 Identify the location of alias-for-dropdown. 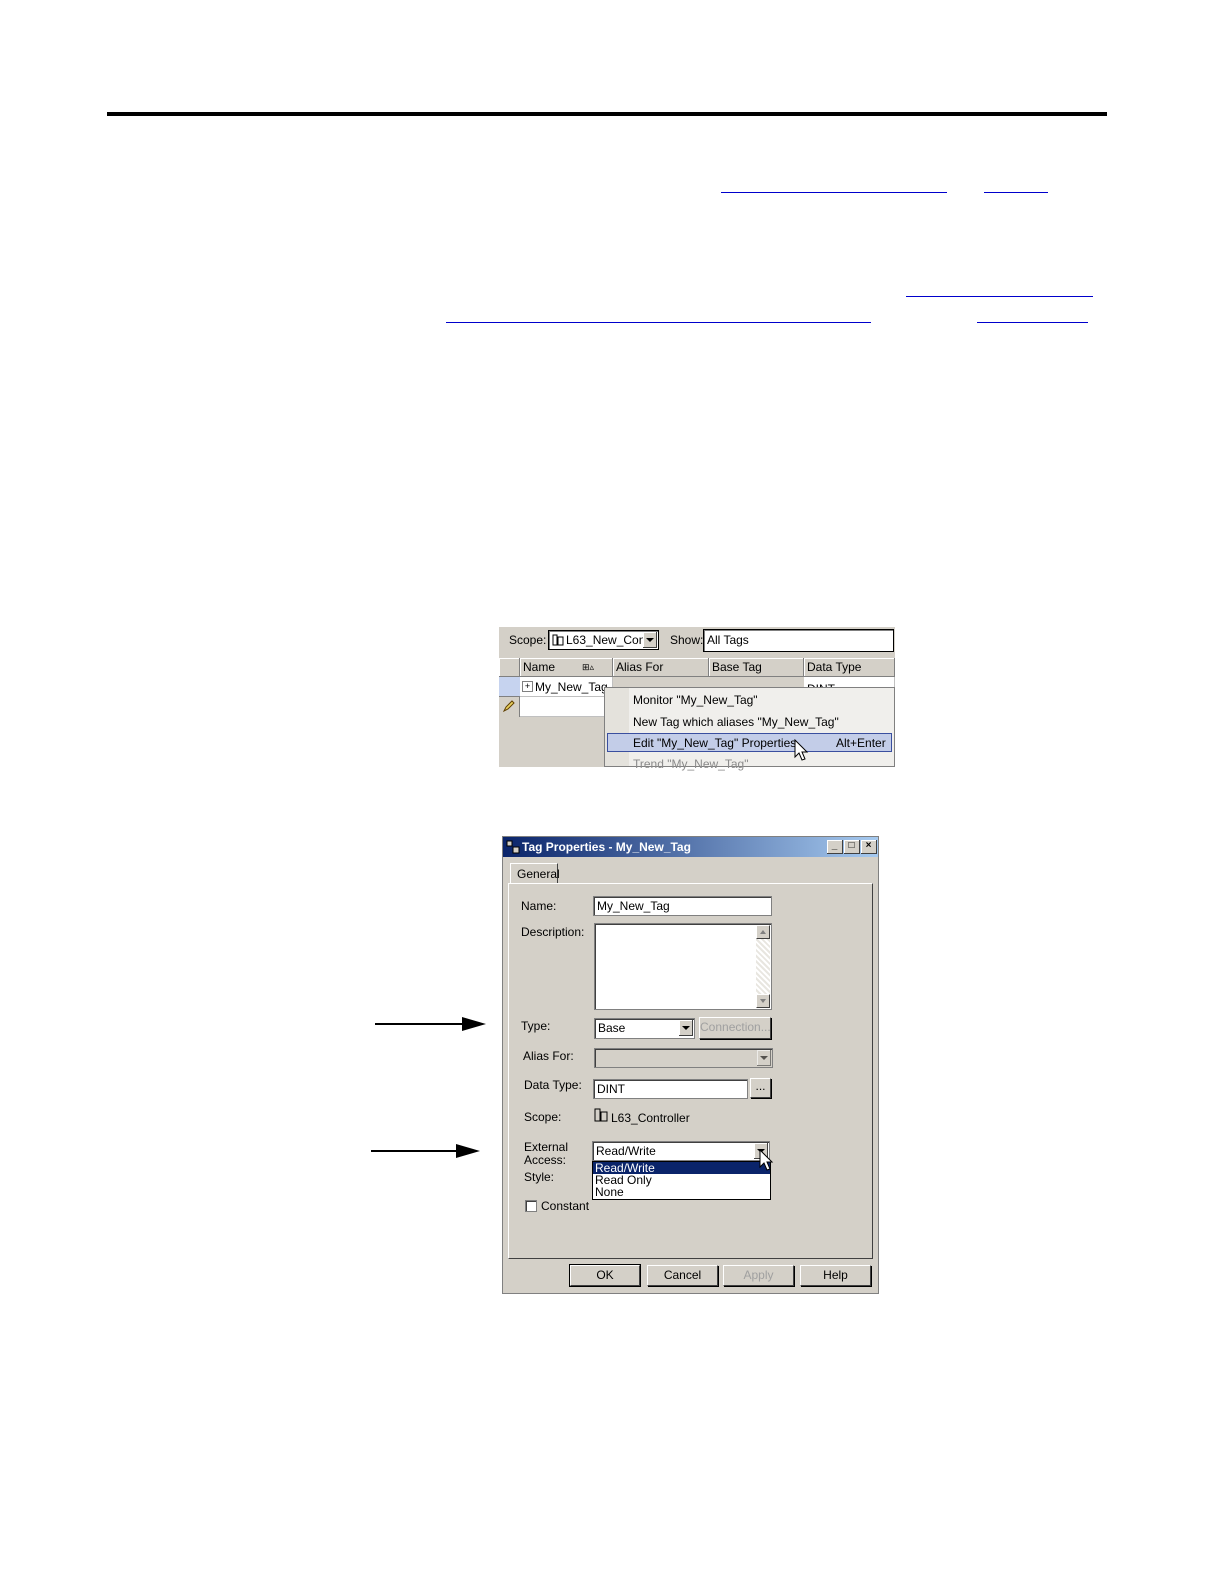
(683, 1058).